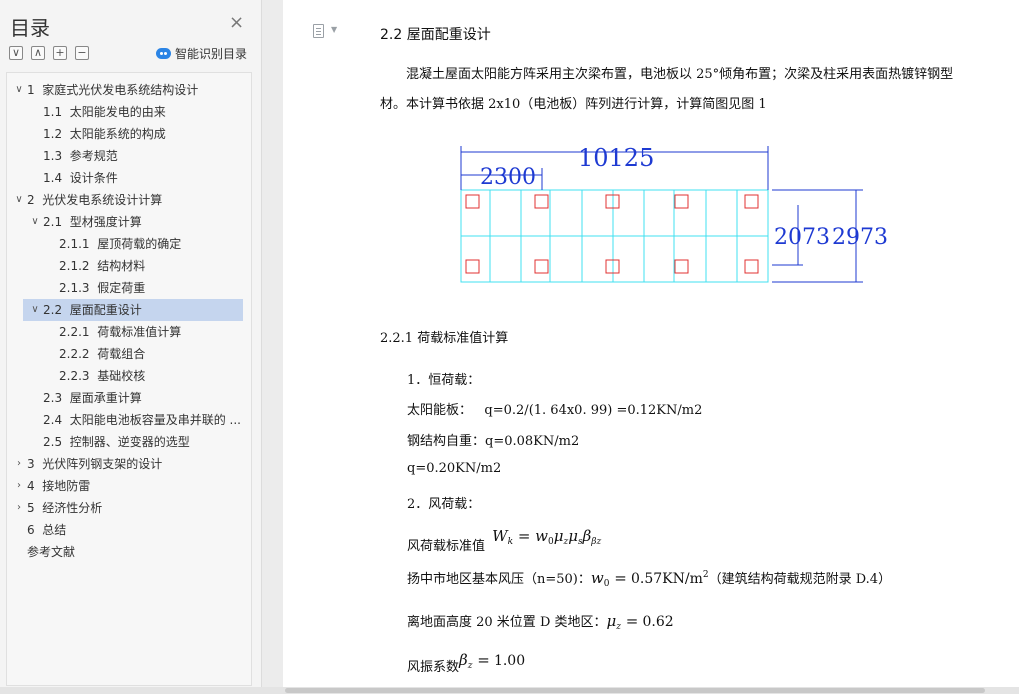 The width and height of the screenshot is (1019, 694). What do you see at coordinates (129, 288) in the screenshot?
I see `toc-item: 2.1.3 假定荷重` at bounding box center [129, 288].